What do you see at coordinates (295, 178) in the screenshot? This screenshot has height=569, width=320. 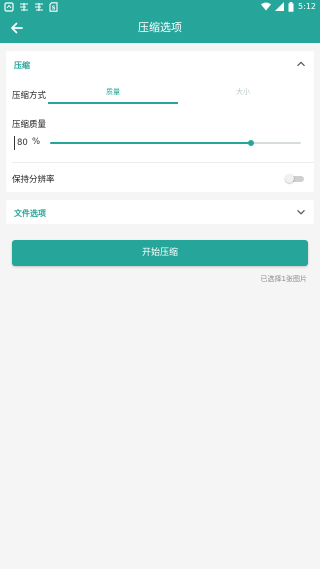 I see `keep-resolution-toggle` at bounding box center [295, 178].